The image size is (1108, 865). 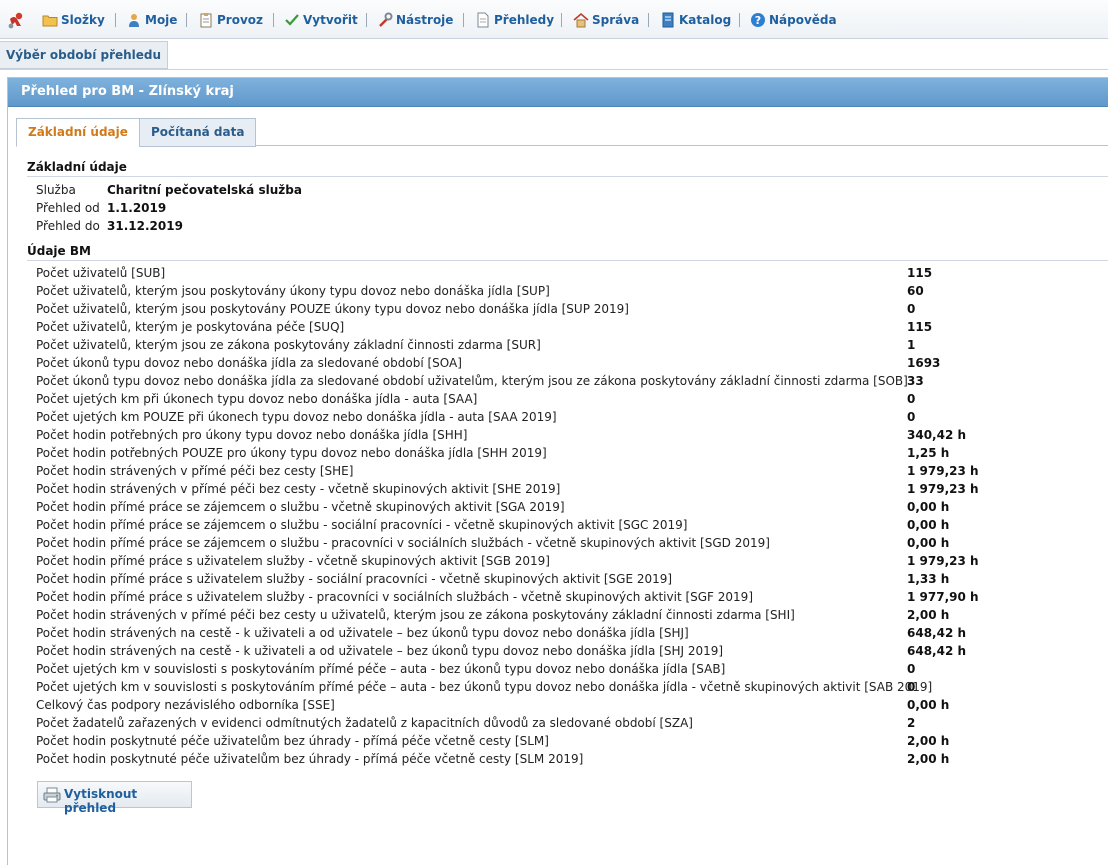 I want to click on menu-item-moje: Moje, so click(x=151, y=20).